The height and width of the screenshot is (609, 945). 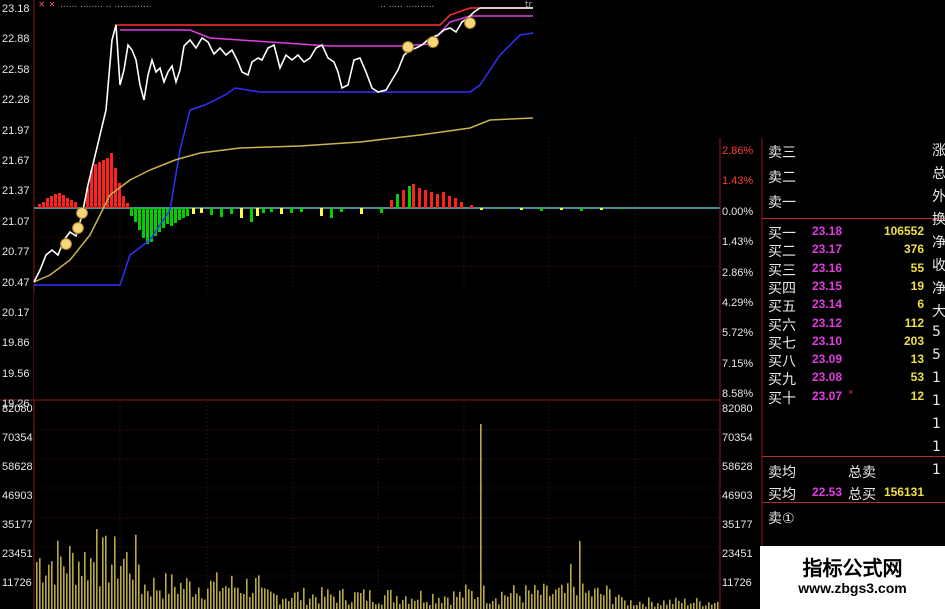 I want to click on price-tick-label: 22.58, so click(x=16, y=69).